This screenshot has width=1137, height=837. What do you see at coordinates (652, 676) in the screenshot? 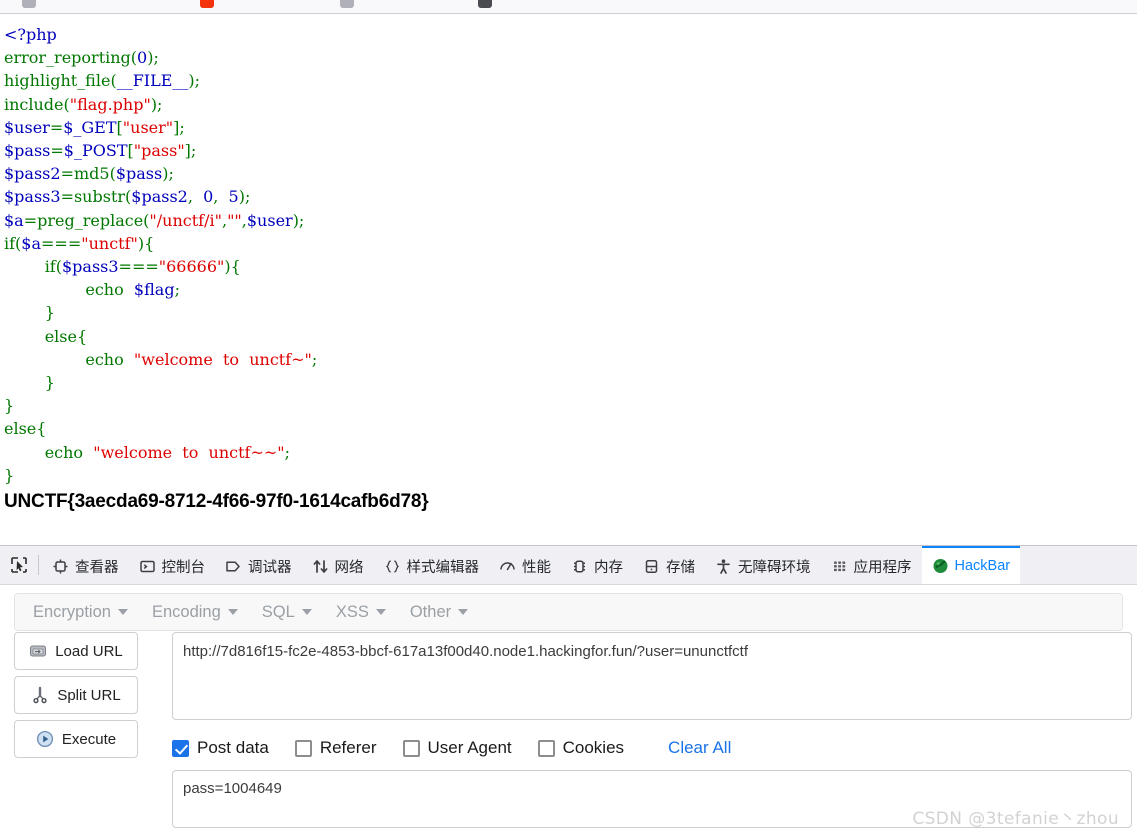
I see `url-input` at bounding box center [652, 676].